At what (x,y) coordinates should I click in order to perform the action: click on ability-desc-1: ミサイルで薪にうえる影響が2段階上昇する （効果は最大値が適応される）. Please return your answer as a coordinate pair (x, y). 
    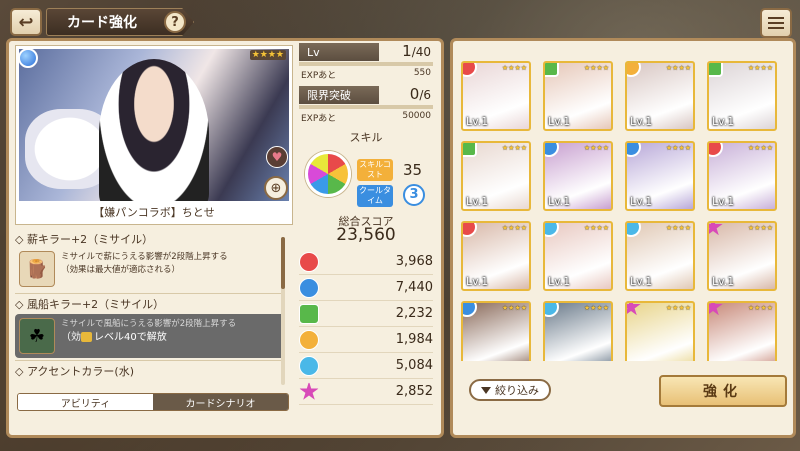
    Looking at the image, I should click on (144, 269).